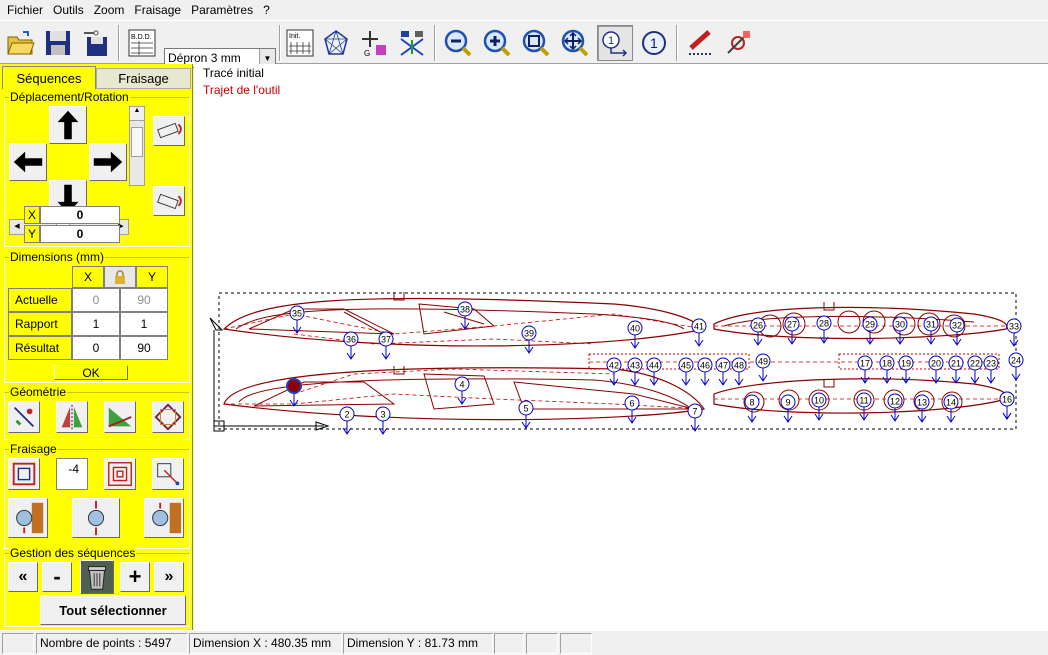 This screenshot has width=1048, height=655. What do you see at coordinates (96, 43) in the screenshot?
I see `save-as-button` at bounding box center [96, 43].